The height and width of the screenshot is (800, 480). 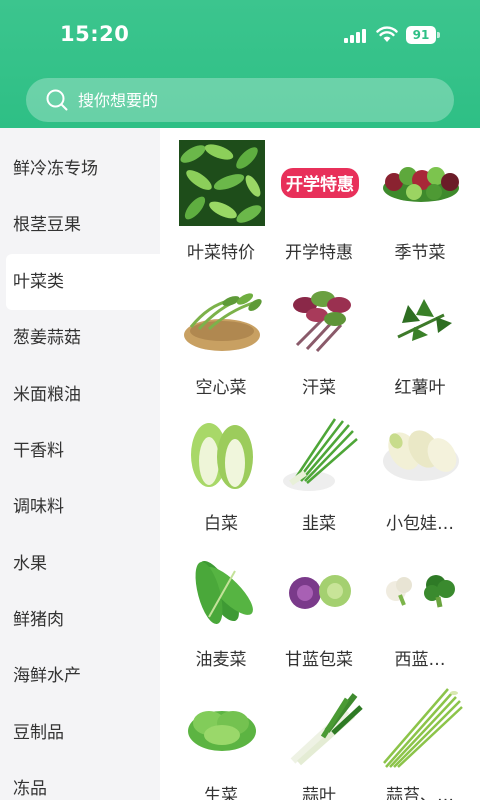 What do you see at coordinates (80, 620) in the screenshot?
I see `sidebar-item-fresh-pork: 鲜猪肉` at bounding box center [80, 620].